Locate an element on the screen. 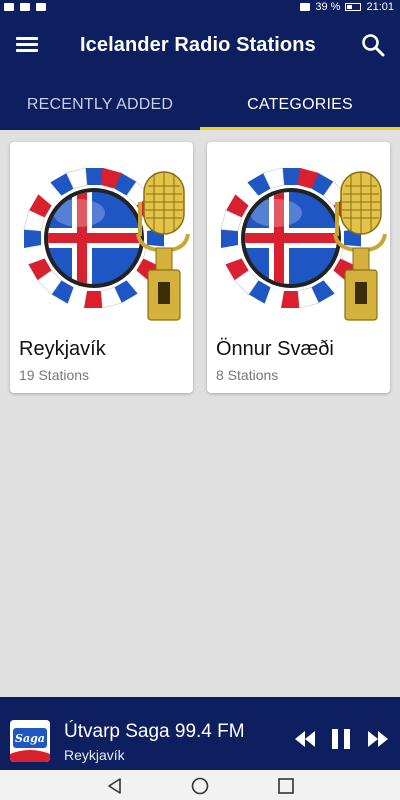 This screenshot has height=800, width=400. station-logo: Saga is located at coordinates (30, 741).